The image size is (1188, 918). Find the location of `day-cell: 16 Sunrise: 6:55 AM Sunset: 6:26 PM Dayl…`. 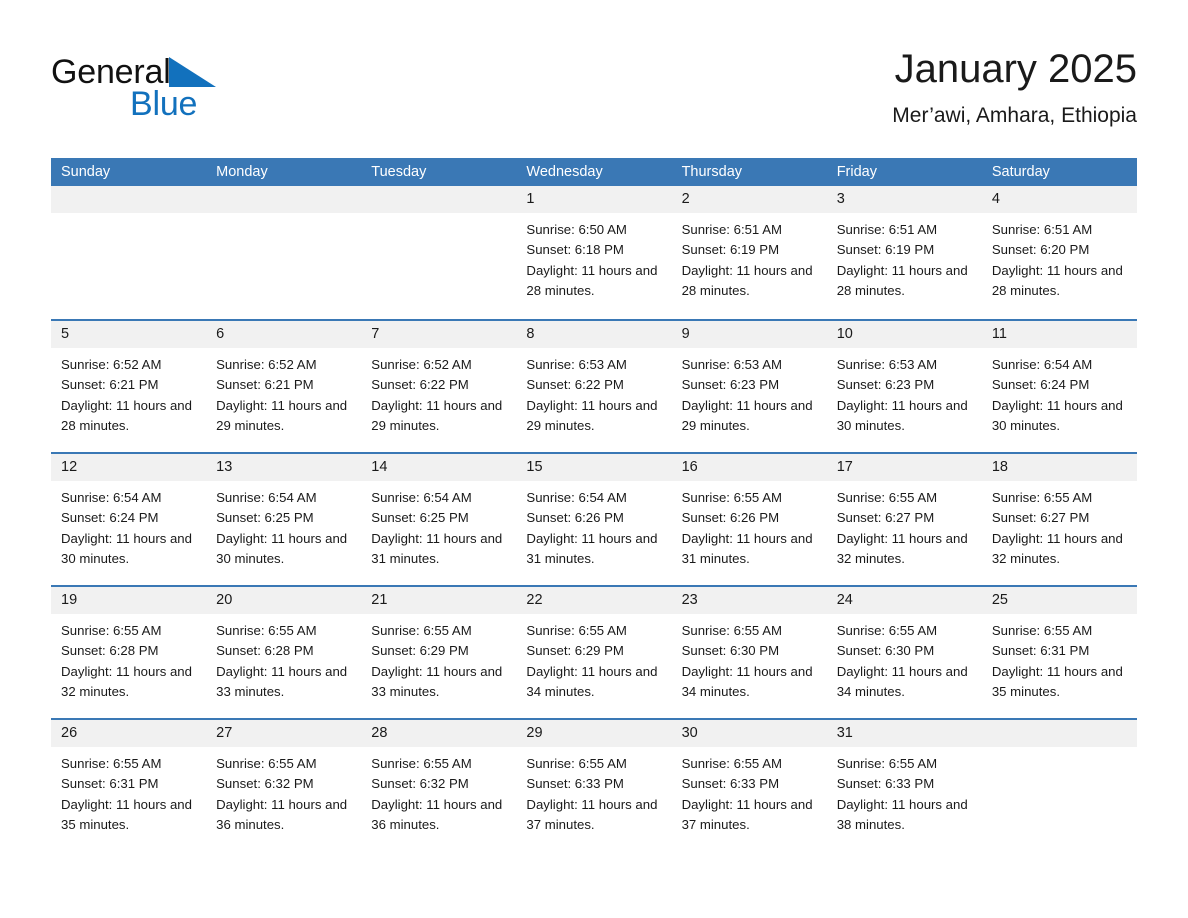

day-cell: 16 Sunrise: 6:55 AM Sunset: 6:26 PM Dayl… is located at coordinates (749, 519).